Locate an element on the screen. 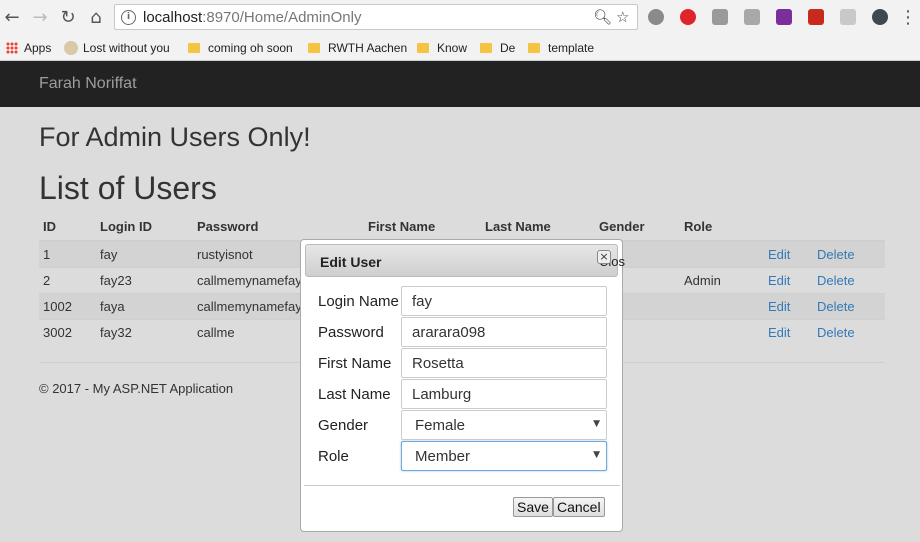 The image size is (920, 542). last-name-label: Last Name is located at coordinates (354, 394).